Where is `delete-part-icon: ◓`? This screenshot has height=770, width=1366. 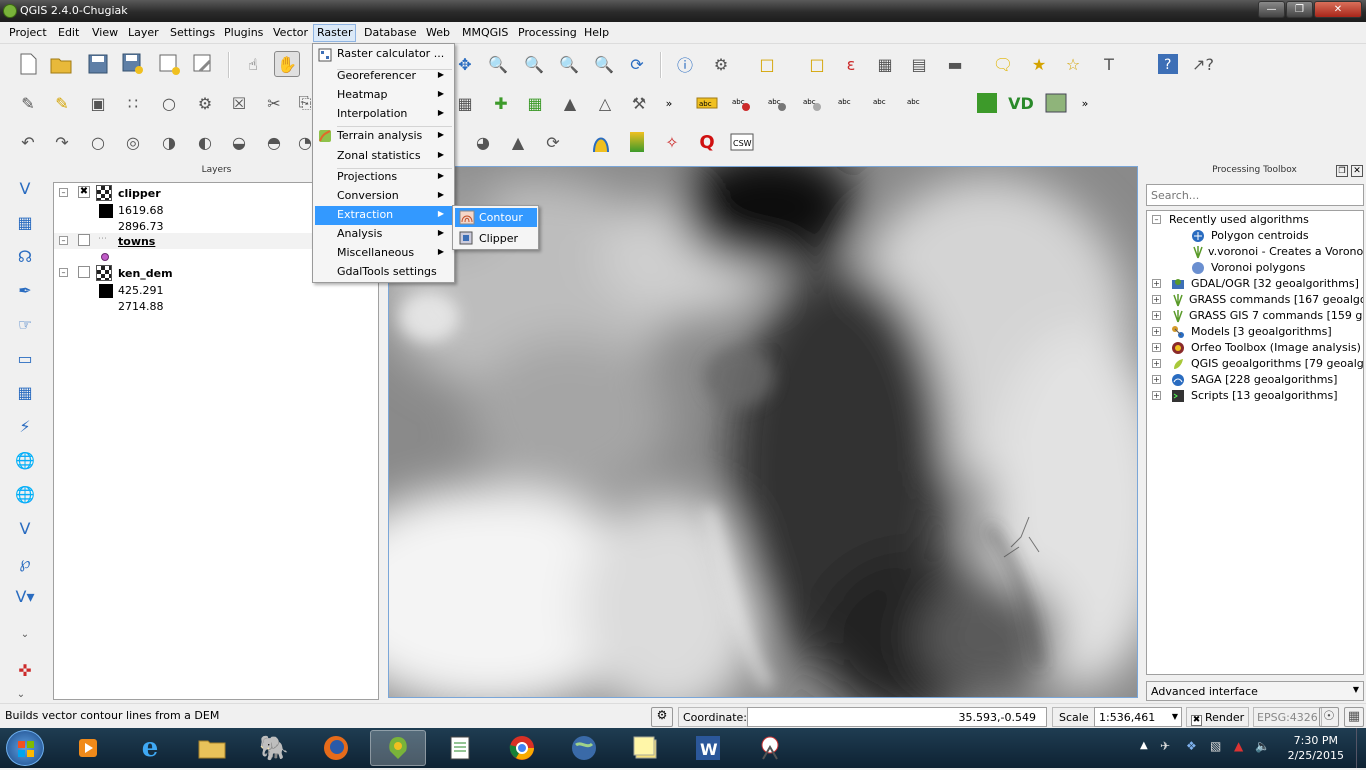 delete-part-icon: ◓ is located at coordinates (274, 142).